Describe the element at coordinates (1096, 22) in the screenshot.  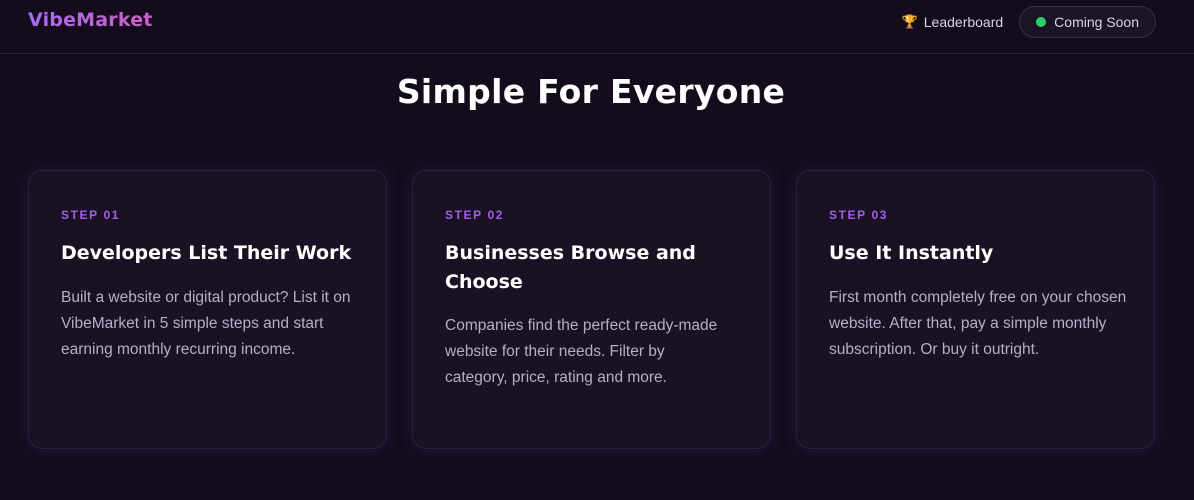
I see `coming-soon-label: Coming Soon` at that location.